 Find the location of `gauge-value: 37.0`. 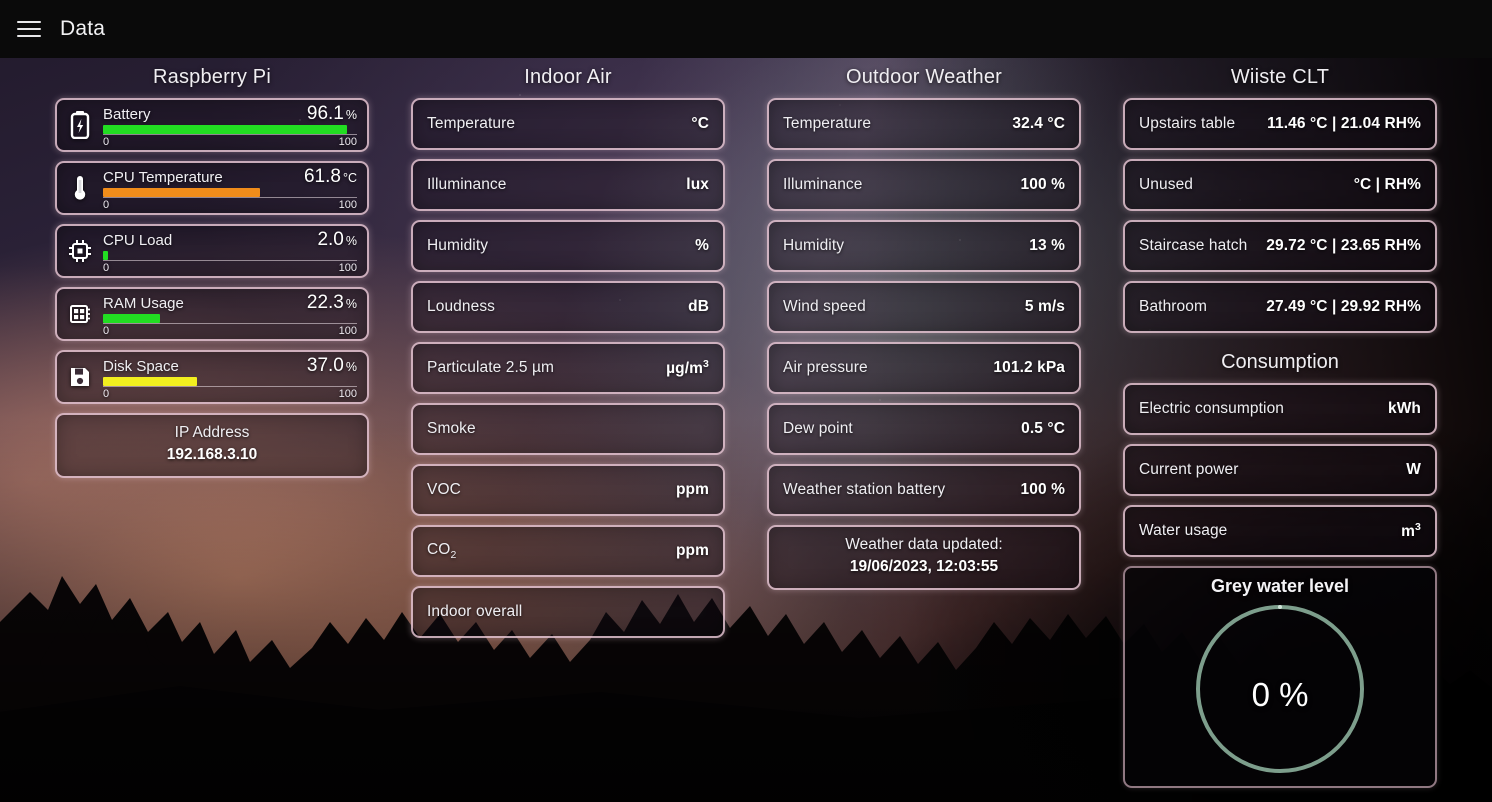

gauge-value: 37.0 is located at coordinates (325, 365).